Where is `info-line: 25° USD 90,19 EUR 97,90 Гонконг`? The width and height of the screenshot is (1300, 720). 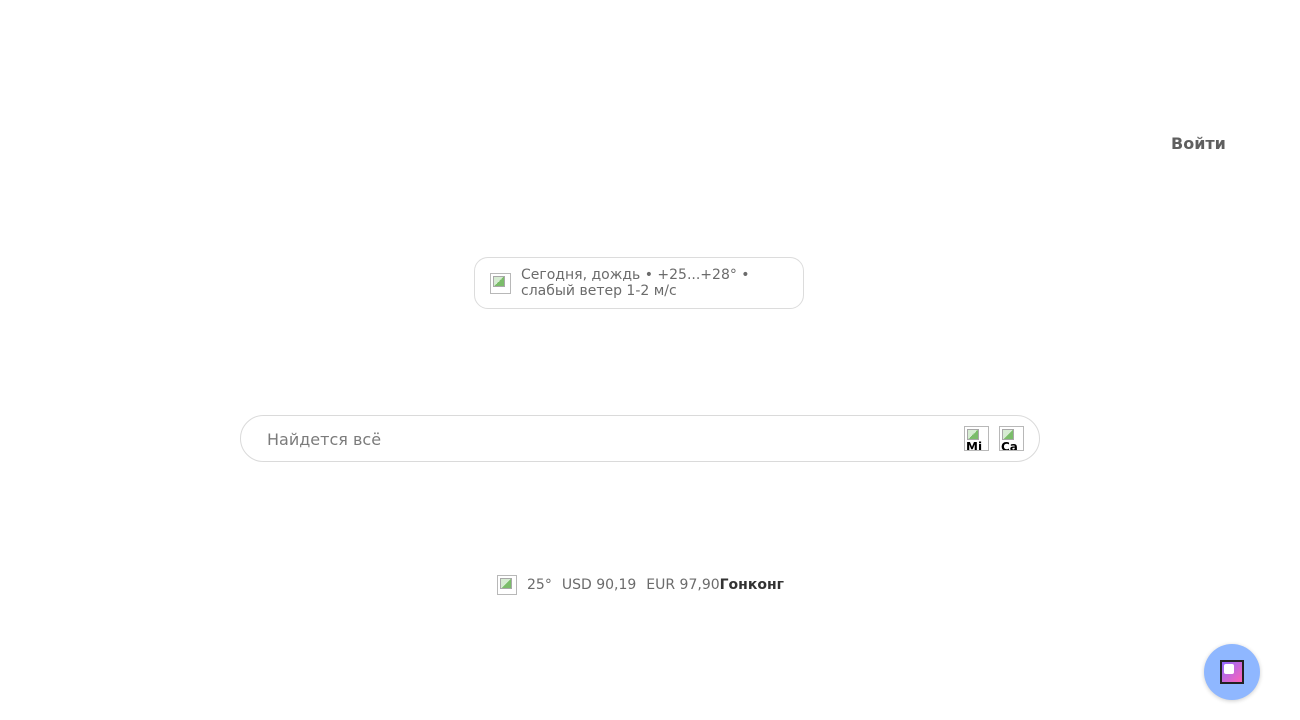 info-line: 25° USD 90,19 EUR 97,90 Гонконг is located at coordinates (640, 585).